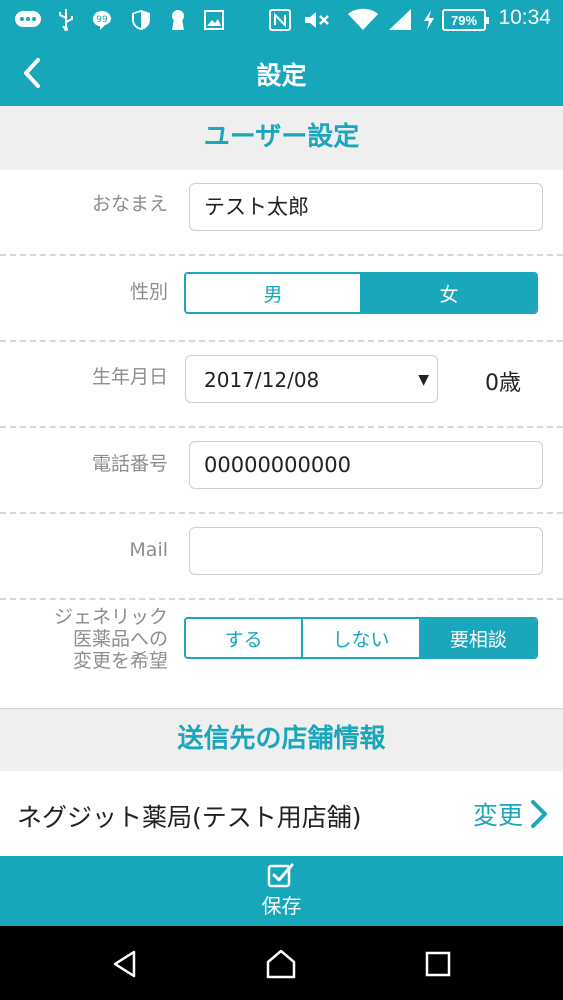 This screenshot has height=1000, width=563. I want to click on generic-no-button: しない, so click(362, 638).